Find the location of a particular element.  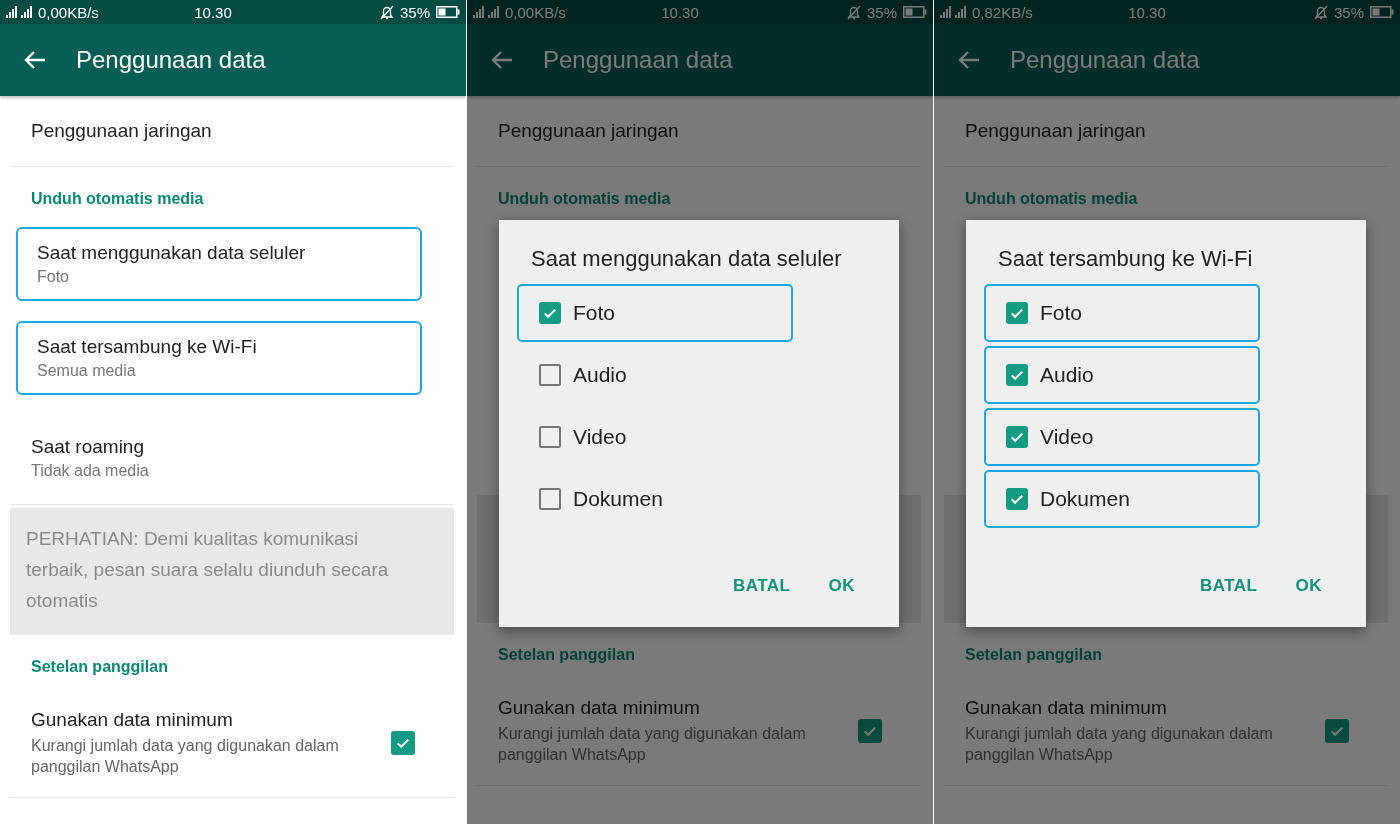

item-subtitle: Semua media is located at coordinates (87, 371).